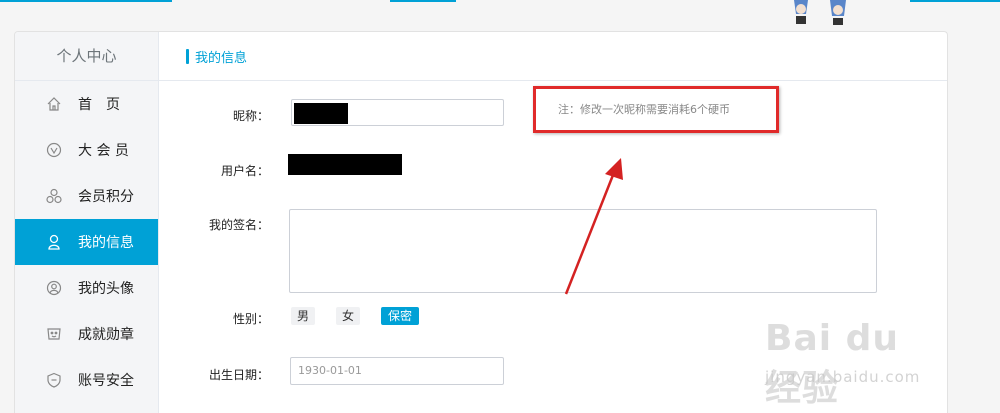  I want to click on sidebar-item-label: 首 页, so click(99, 105).